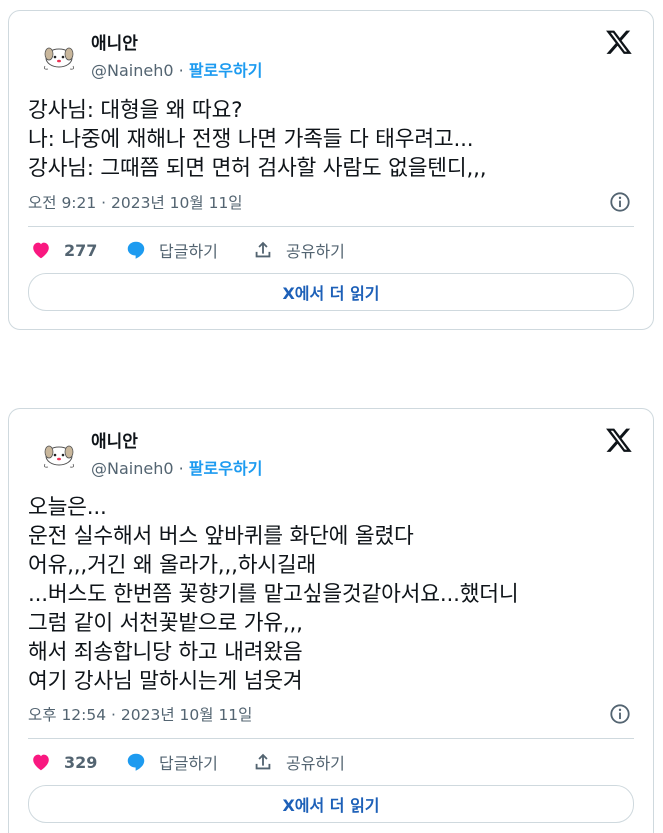 Image resolution: width=663 pixels, height=833 pixels. What do you see at coordinates (81, 762) in the screenshot?
I see `like-count: 329` at bounding box center [81, 762].